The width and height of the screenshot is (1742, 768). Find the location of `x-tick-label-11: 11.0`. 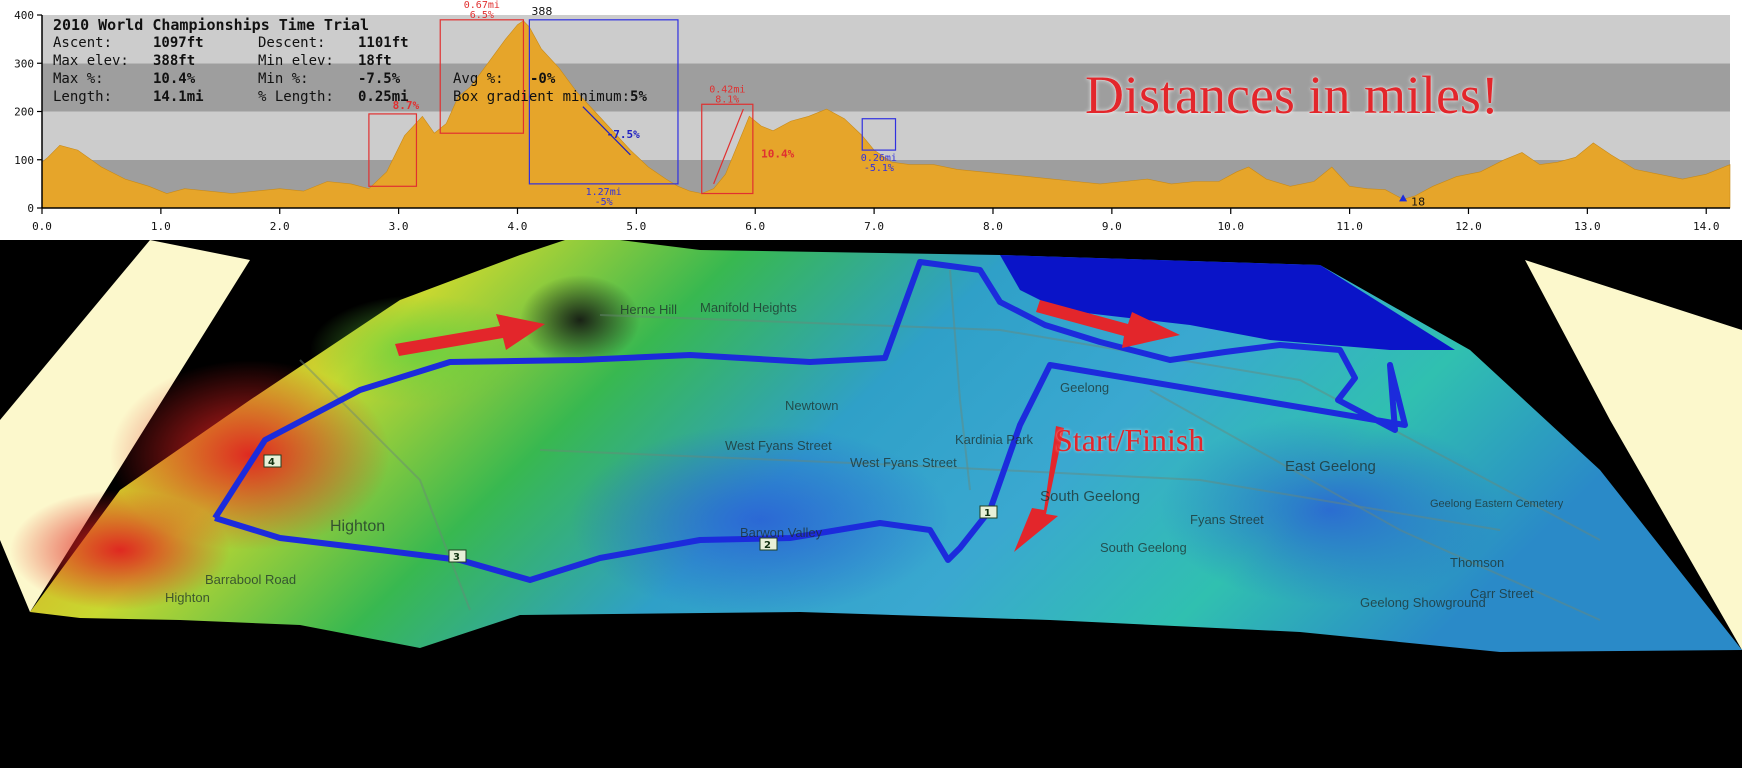

x-tick-label-11: 11.0 is located at coordinates (1349, 226).